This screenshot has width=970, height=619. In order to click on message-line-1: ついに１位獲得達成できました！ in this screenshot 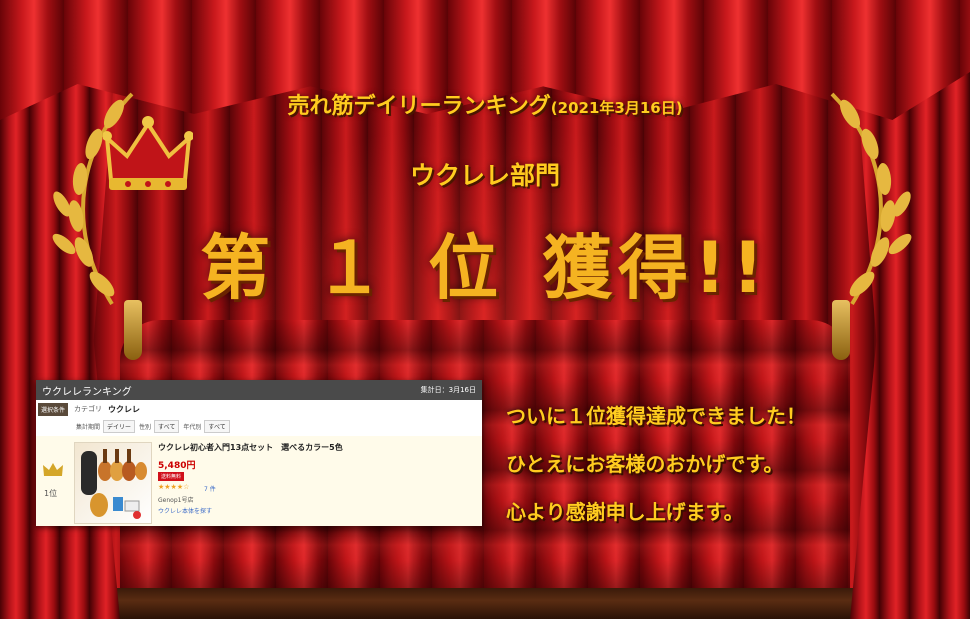, I will do `click(656, 416)`.